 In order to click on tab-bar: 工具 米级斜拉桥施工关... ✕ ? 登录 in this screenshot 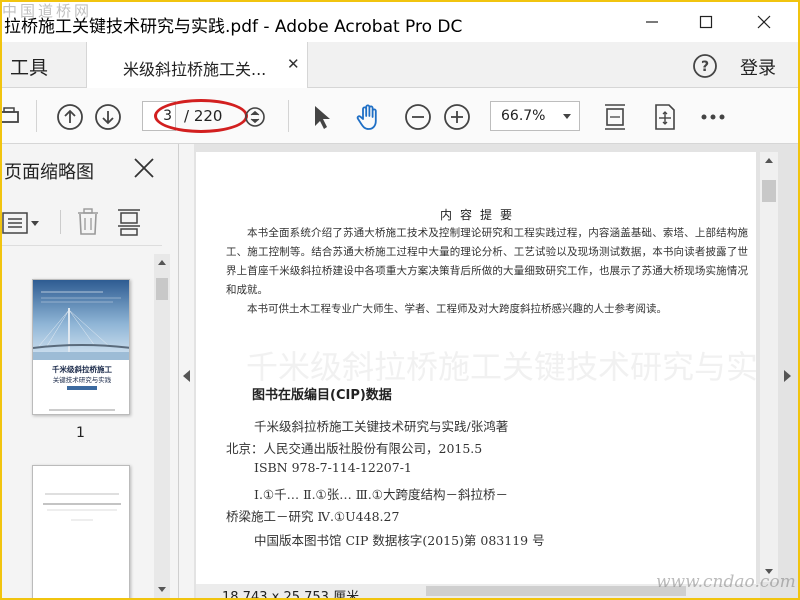, I will do `click(400, 65)`.